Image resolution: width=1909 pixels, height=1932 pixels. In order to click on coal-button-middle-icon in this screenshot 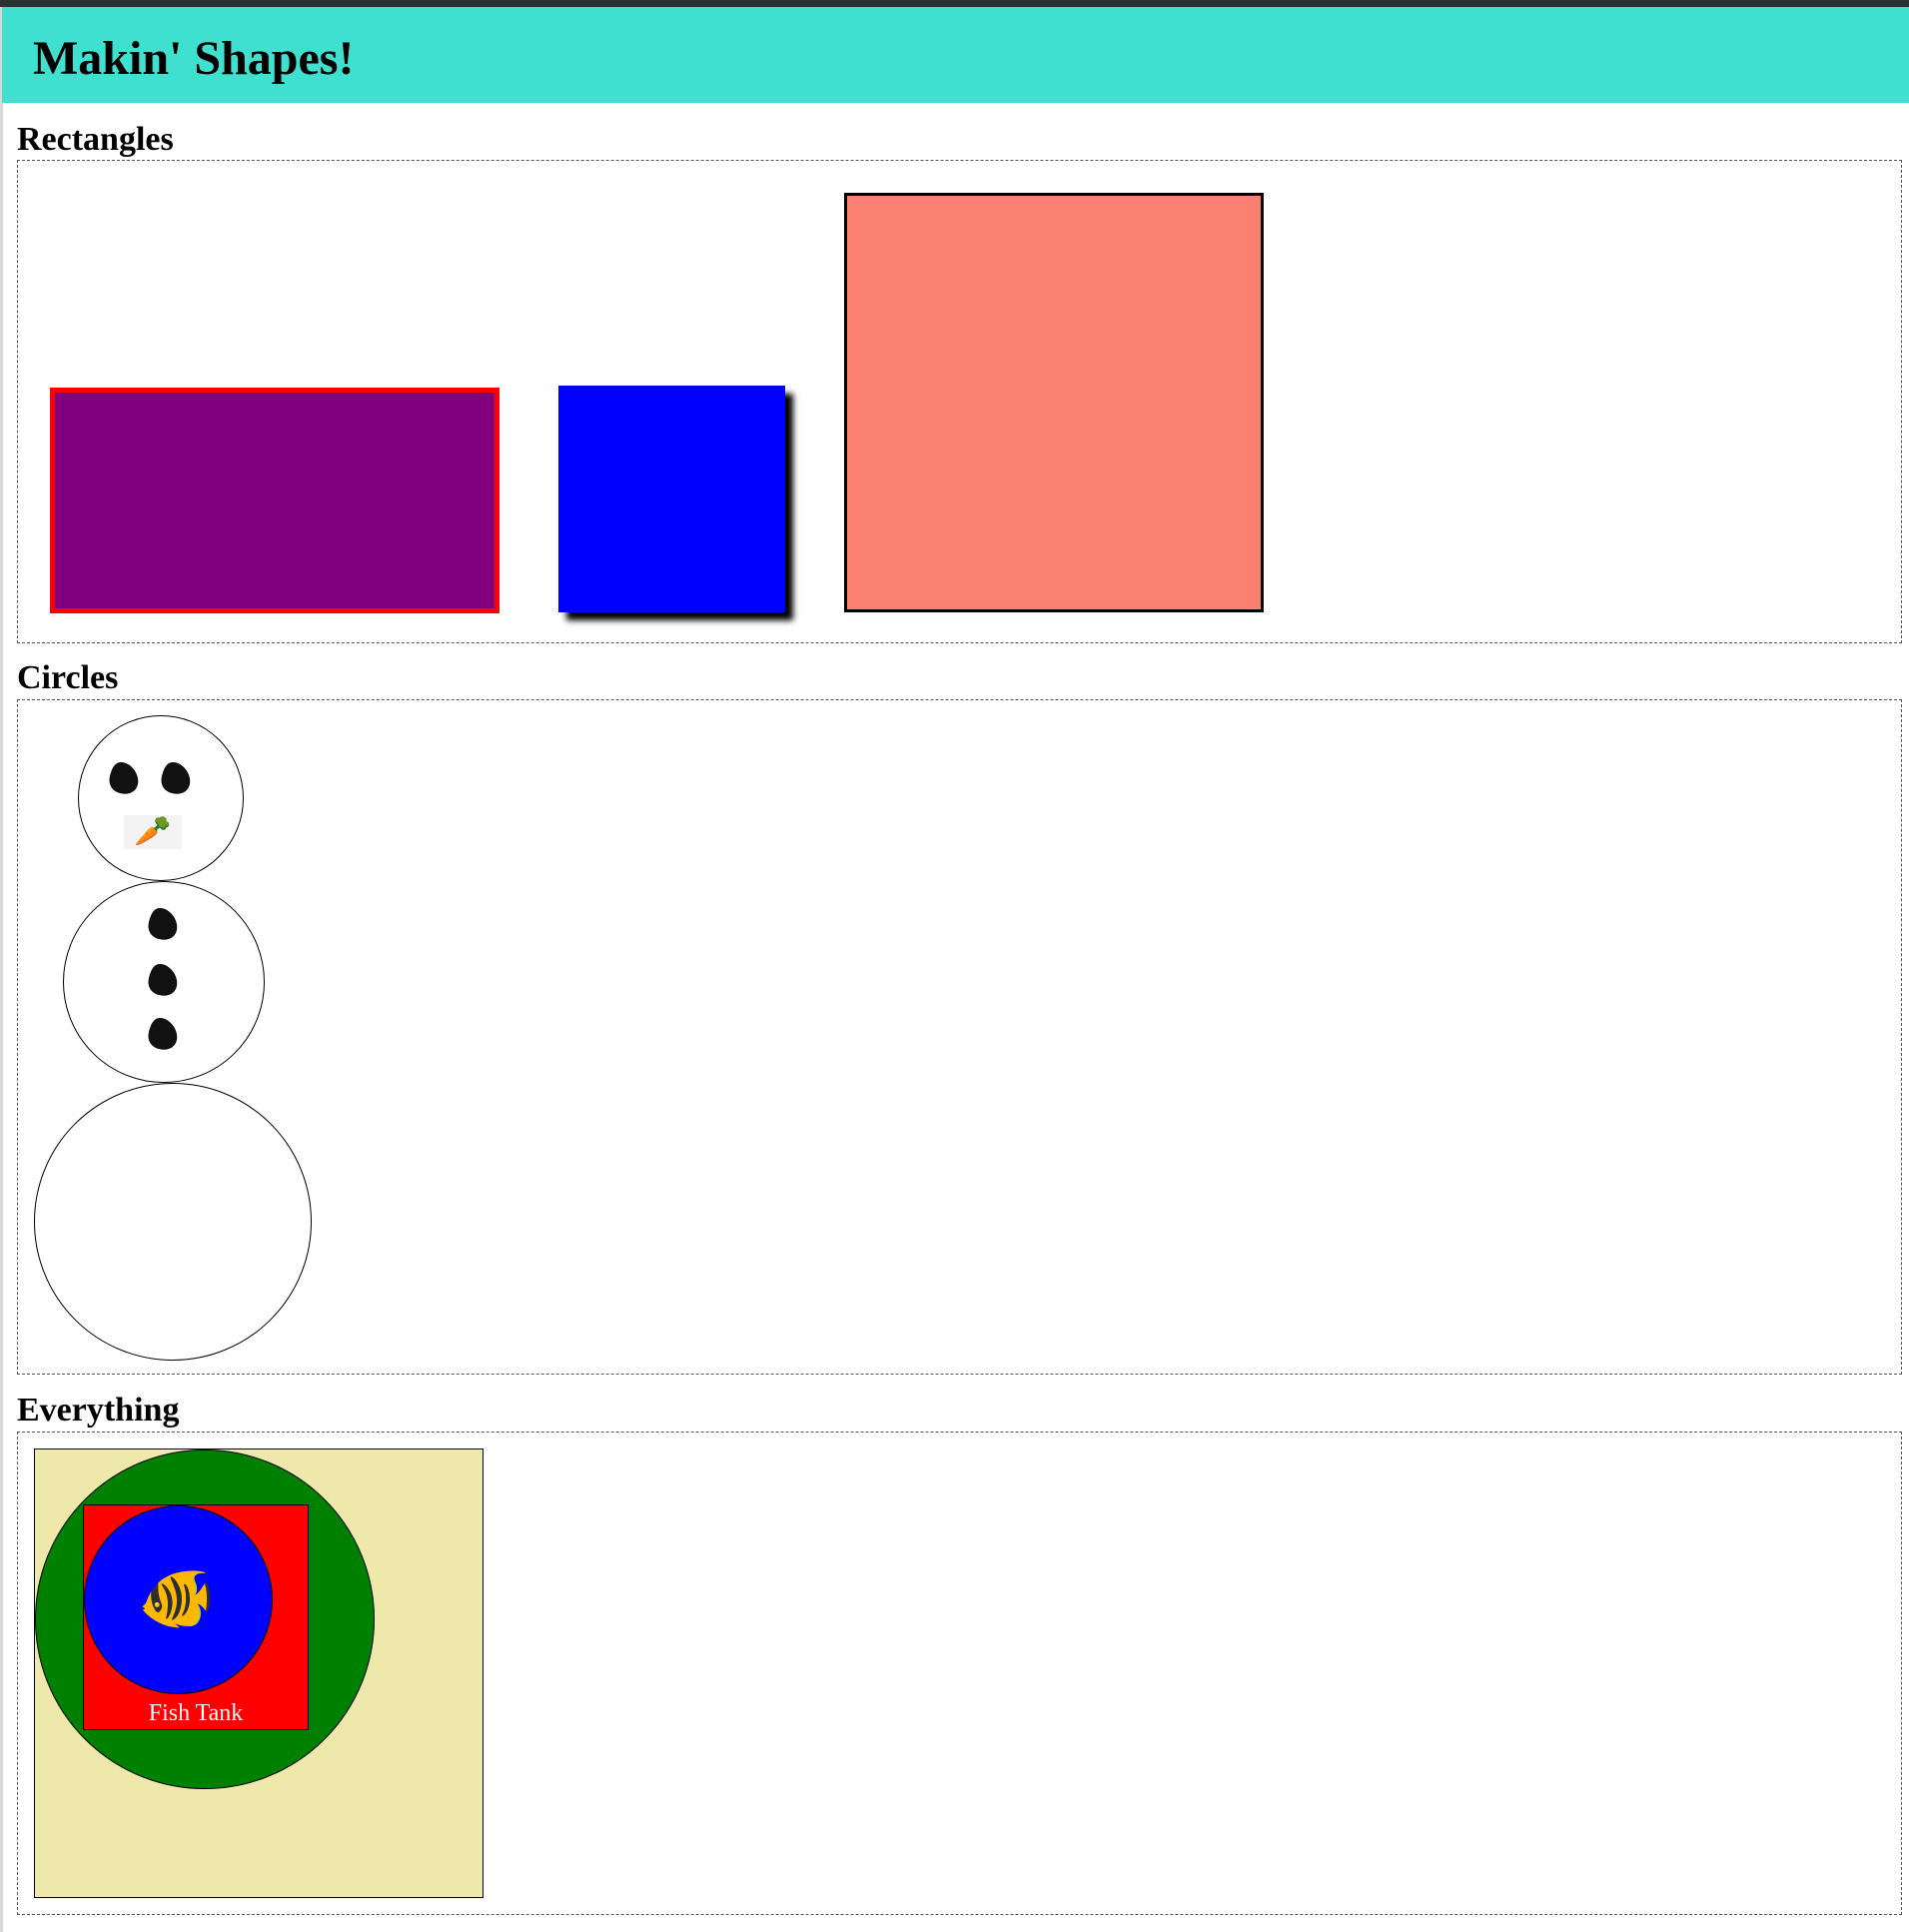, I will do `click(163, 980)`.